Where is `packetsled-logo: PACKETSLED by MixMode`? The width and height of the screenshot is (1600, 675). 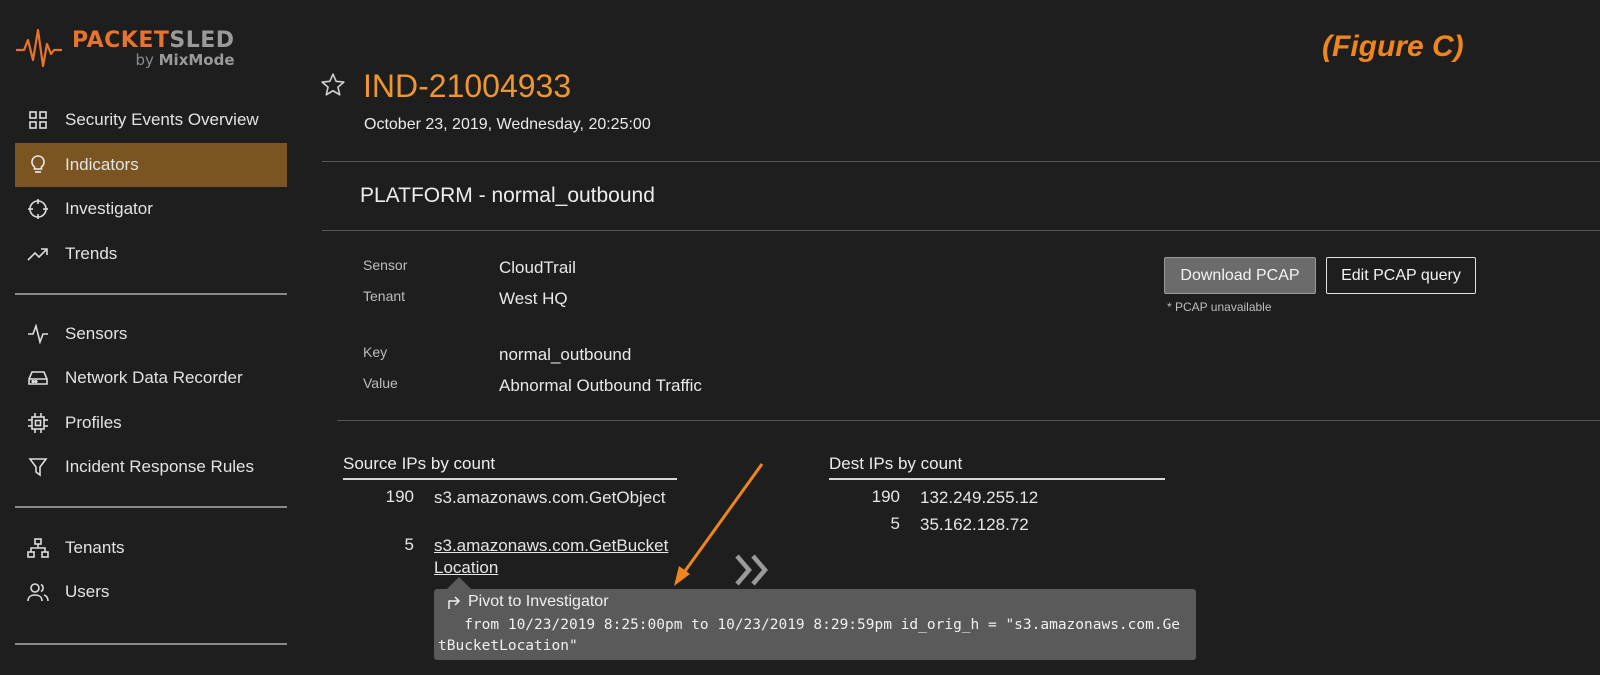 packetsled-logo: PACKETSLED by MixMode is located at coordinates (125, 48).